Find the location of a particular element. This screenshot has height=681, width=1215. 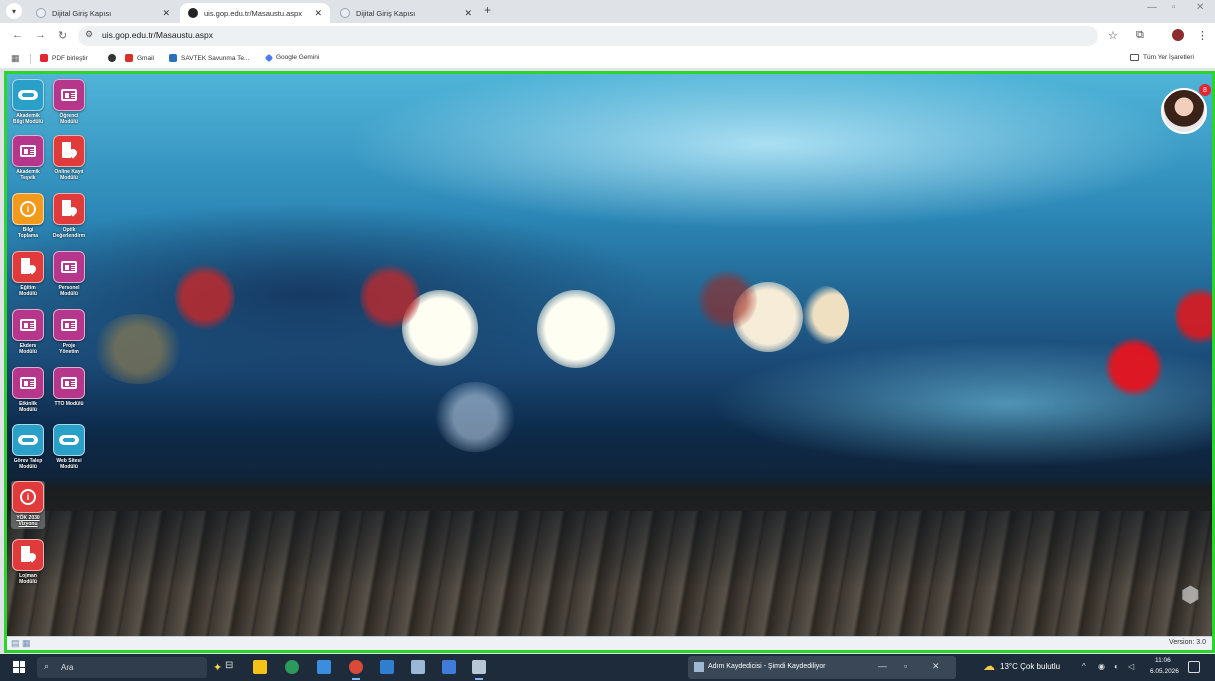

module-personel: Personel Modülü is located at coordinates (69, 274).